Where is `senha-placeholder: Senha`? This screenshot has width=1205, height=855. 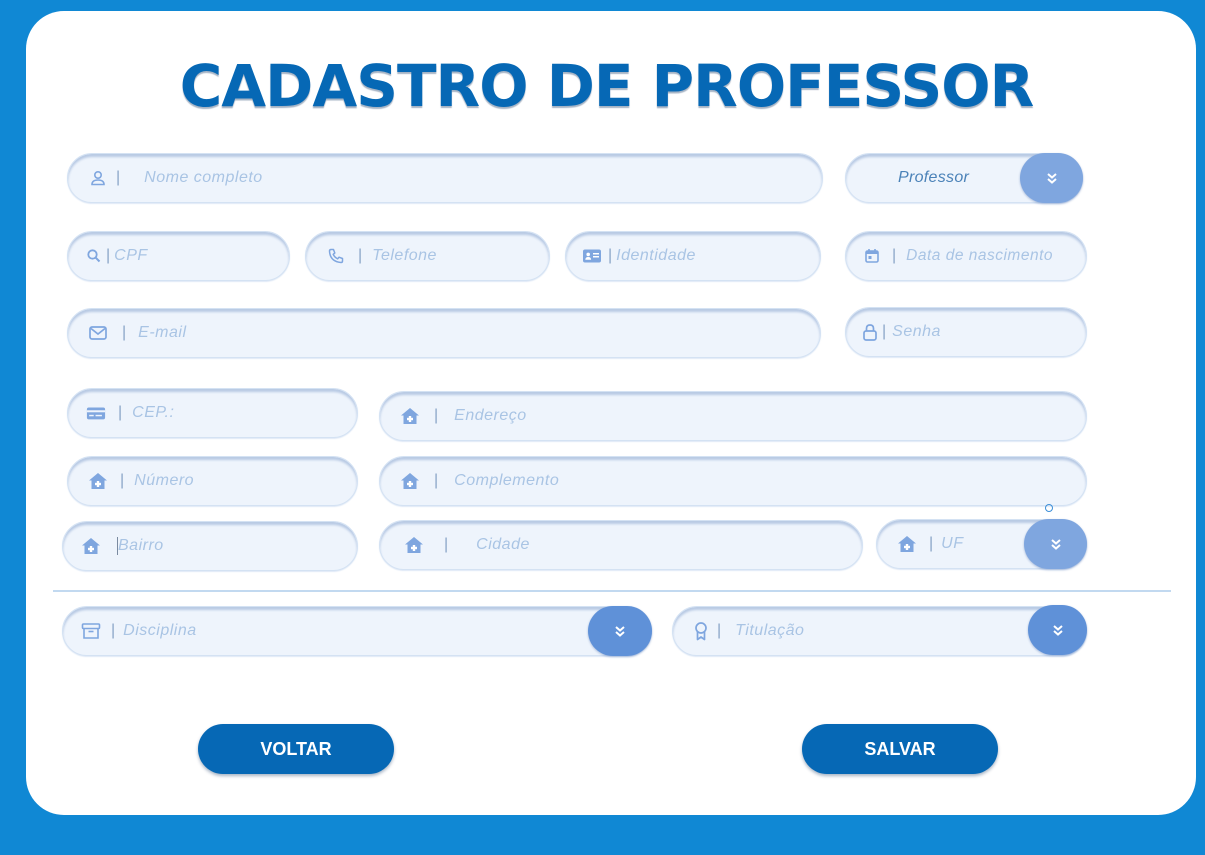
senha-placeholder: Senha is located at coordinates (916, 331).